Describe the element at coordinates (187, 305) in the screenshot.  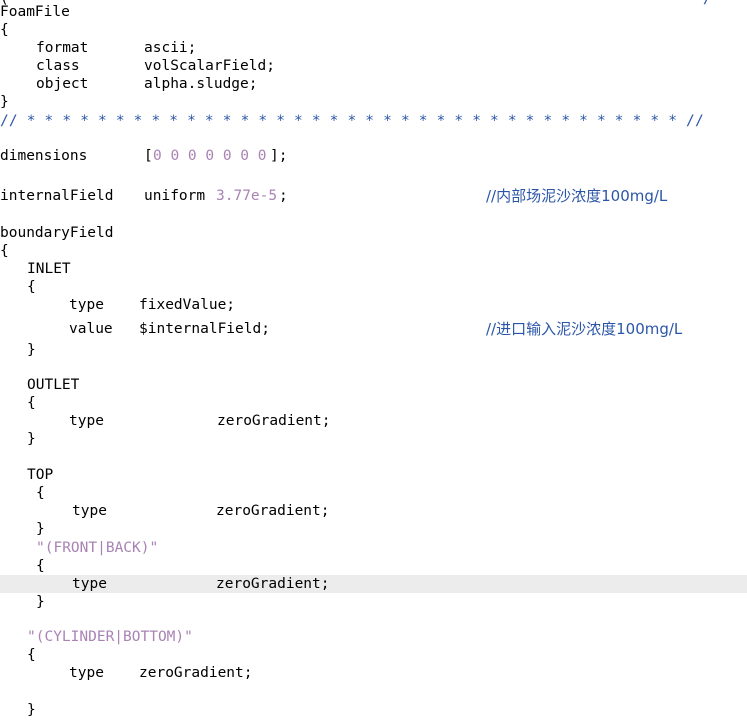
I see `patch-inlet-type-value: fixedValue;` at that location.